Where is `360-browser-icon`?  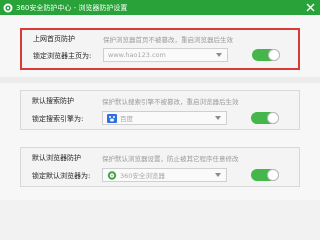 360-browser-icon is located at coordinates (112, 175).